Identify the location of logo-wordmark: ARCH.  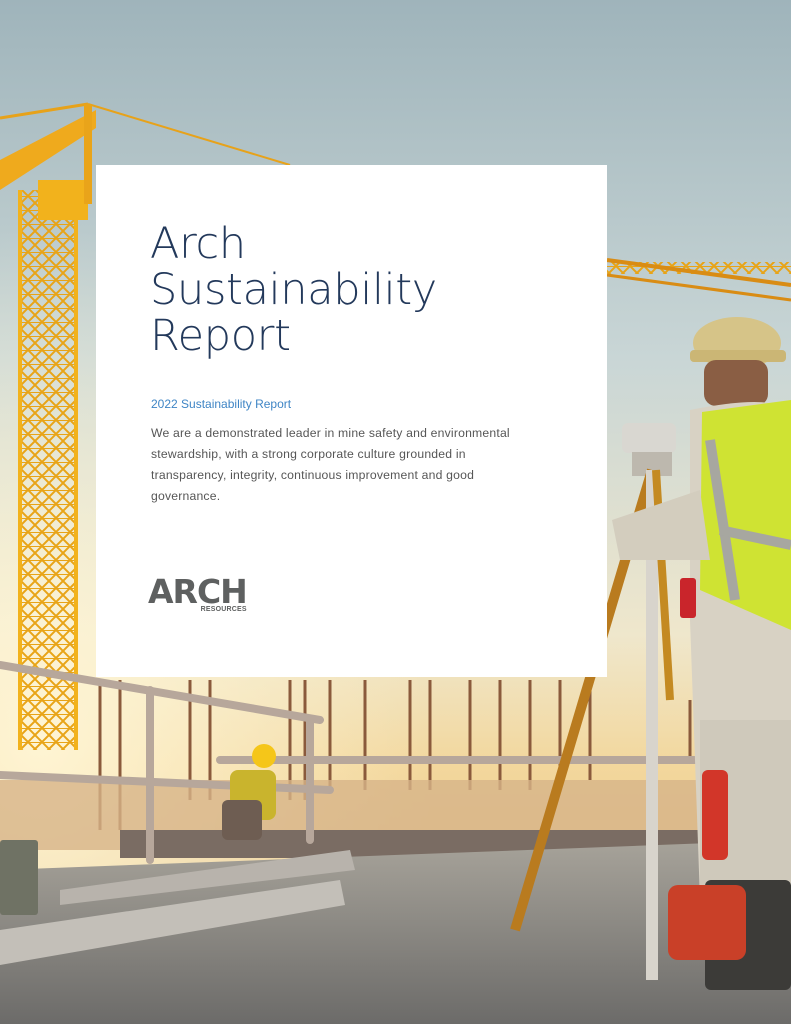
(198, 591).